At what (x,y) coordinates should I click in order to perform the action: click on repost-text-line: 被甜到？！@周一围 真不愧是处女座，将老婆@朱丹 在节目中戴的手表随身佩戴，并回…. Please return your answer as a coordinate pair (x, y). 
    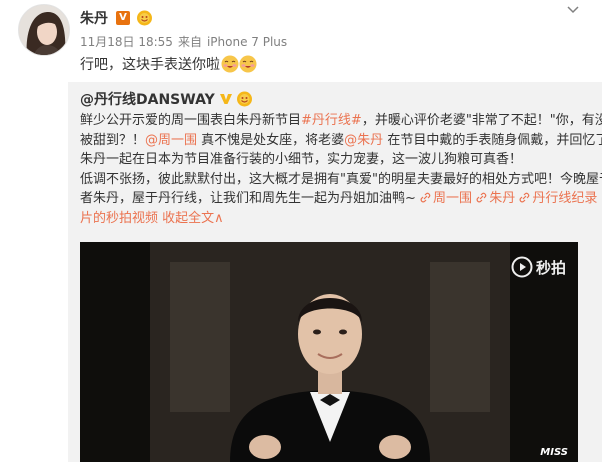
    Looking at the image, I should click on (341, 141).